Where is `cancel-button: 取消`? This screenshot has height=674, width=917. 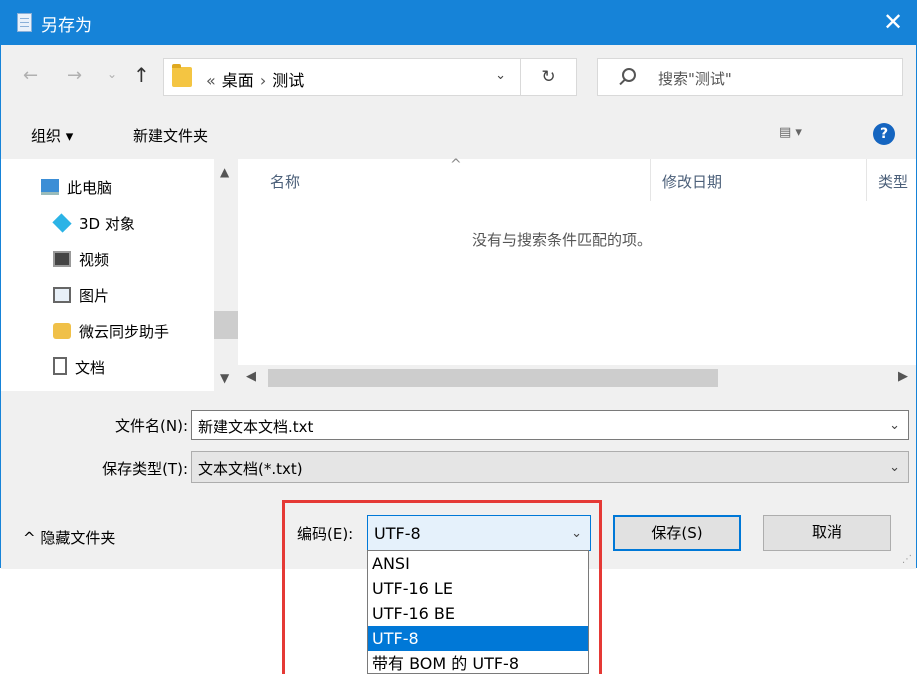
cancel-button: 取消 is located at coordinates (827, 533).